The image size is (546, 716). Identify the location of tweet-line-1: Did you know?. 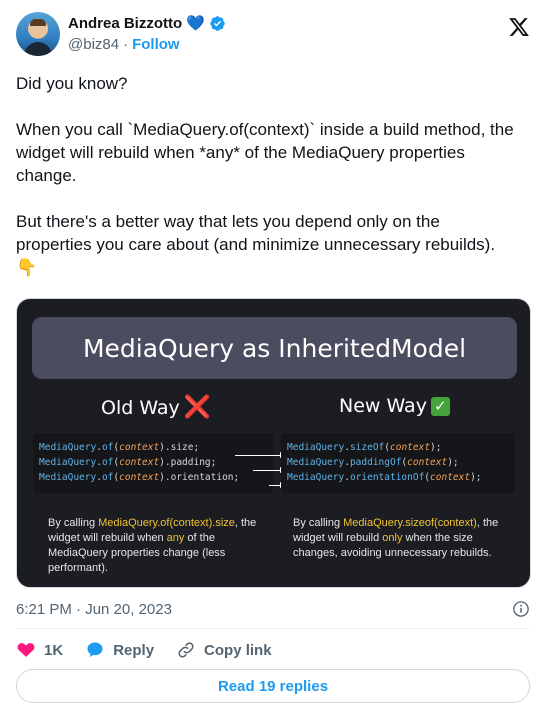
(72, 83).